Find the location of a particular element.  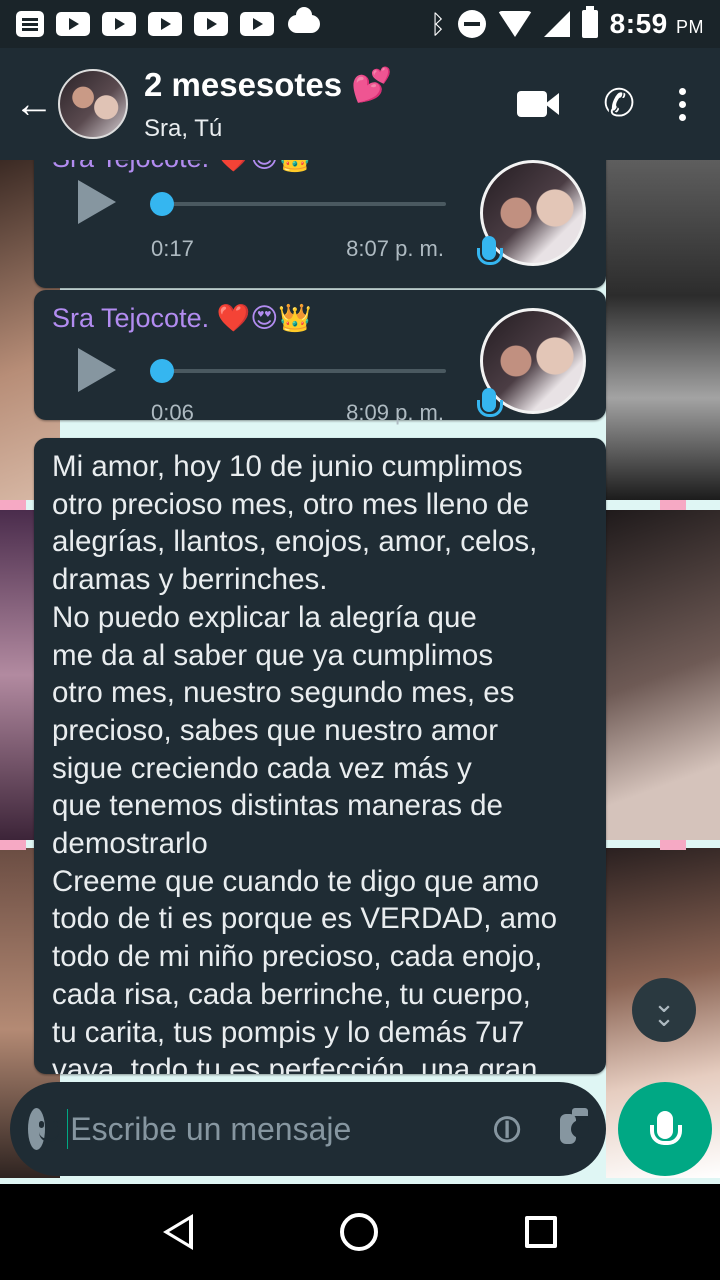

more-options-icon is located at coordinates (682, 104).